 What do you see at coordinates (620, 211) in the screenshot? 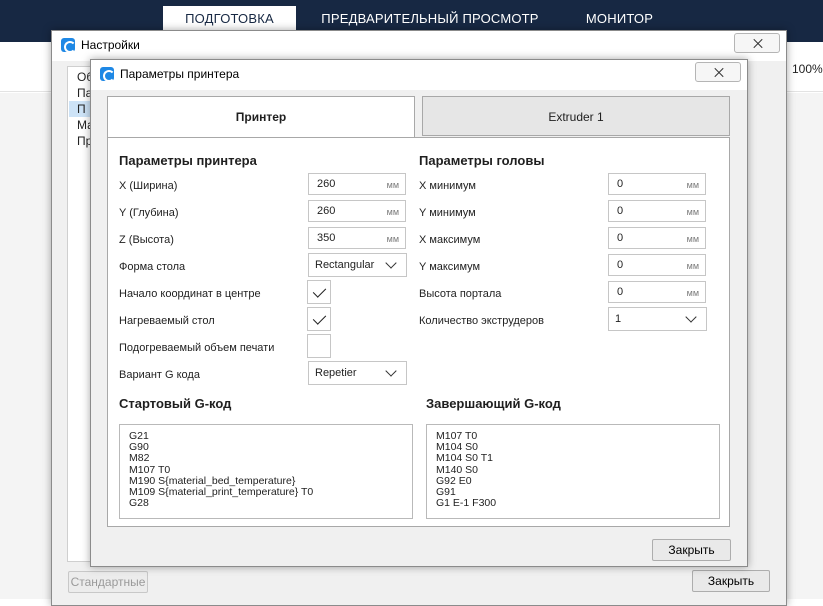
I see `y-min-value: 0` at bounding box center [620, 211].